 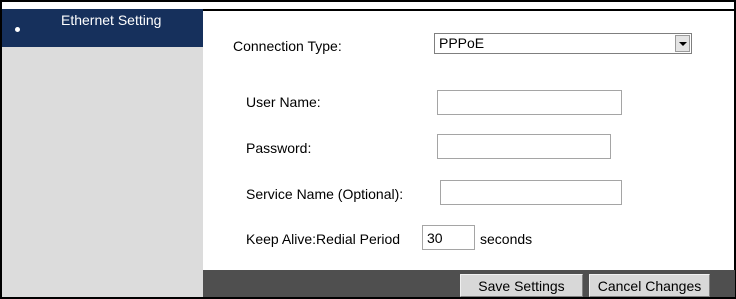 What do you see at coordinates (17, 29) in the screenshot?
I see `bullet-icon` at bounding box center [17, 29].